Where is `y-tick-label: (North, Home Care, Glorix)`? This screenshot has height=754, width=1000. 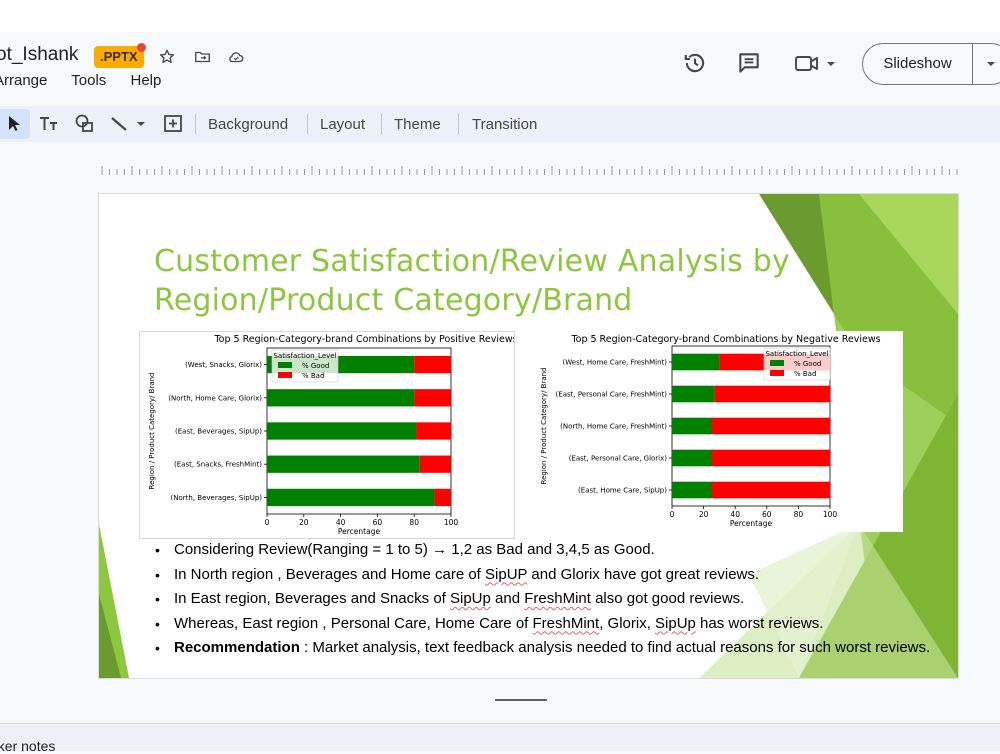
y-tick-label: (North, Home Care, Glorix) is located at coordinates (215, 398).